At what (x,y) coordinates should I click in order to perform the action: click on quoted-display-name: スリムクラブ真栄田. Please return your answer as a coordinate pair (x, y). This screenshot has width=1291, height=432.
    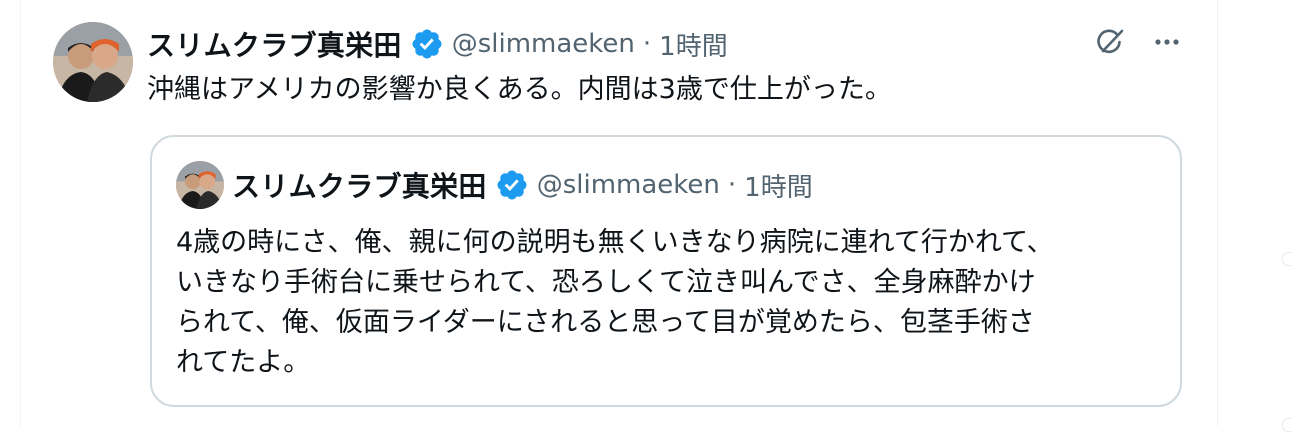
    Looking at the image, I should click on (359, 186).